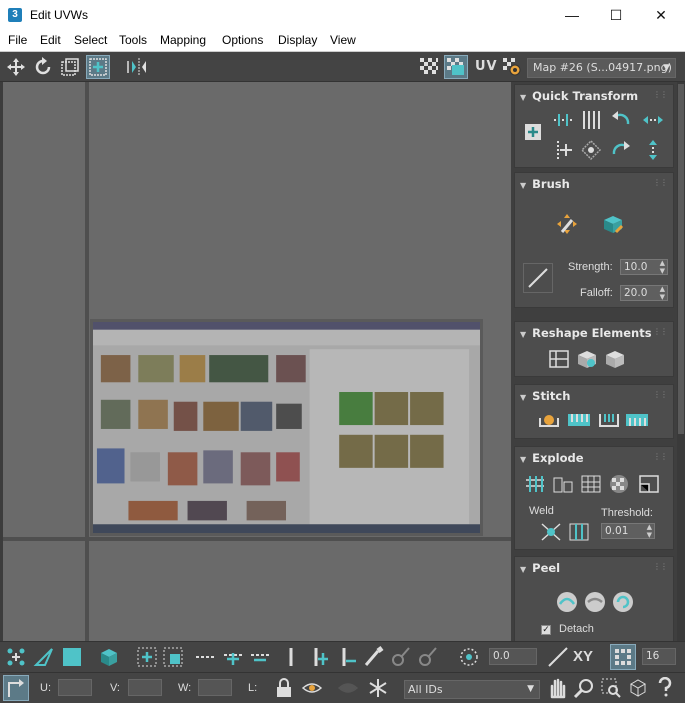 The height and width of the screenshot is (703, 685). What do you see at coordinates (567, 224) in the screenshot?
I see `paint-move-icon` at bounding box center [567, 224].